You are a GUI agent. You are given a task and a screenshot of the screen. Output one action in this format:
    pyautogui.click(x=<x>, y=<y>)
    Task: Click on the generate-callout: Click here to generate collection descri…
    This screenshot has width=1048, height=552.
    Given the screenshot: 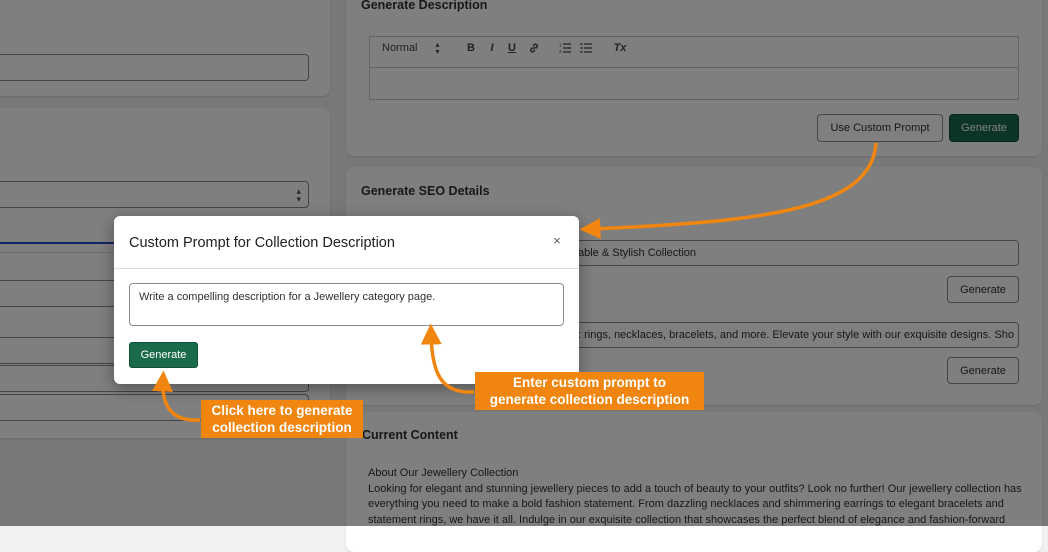 What is the action you would take?
    pyautogui.click(x=282, y=419)
    